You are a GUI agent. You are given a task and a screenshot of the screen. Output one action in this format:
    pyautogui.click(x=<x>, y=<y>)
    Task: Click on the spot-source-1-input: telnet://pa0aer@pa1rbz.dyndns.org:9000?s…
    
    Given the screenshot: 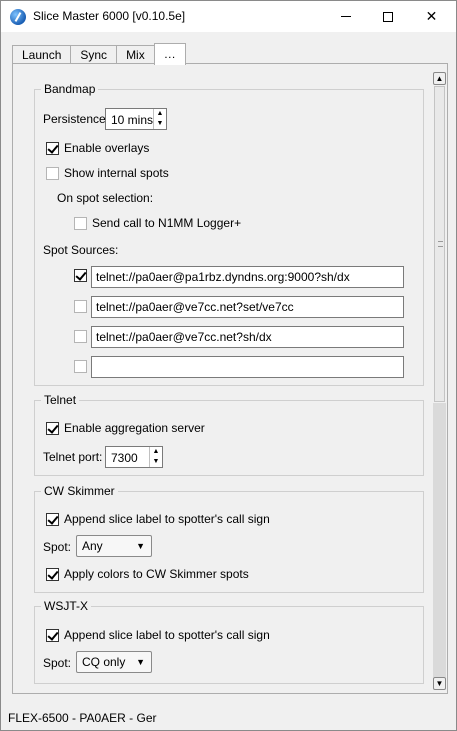 What is the action you would take?
    pyautogui.click(x=247, y=277)
    